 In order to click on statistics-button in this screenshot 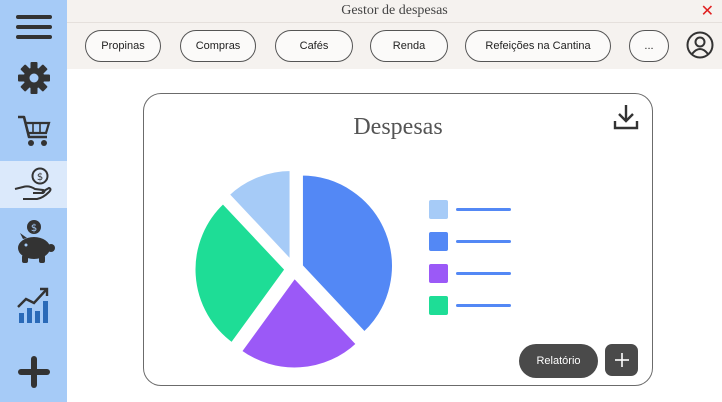, I will do `click(33, 305)`.